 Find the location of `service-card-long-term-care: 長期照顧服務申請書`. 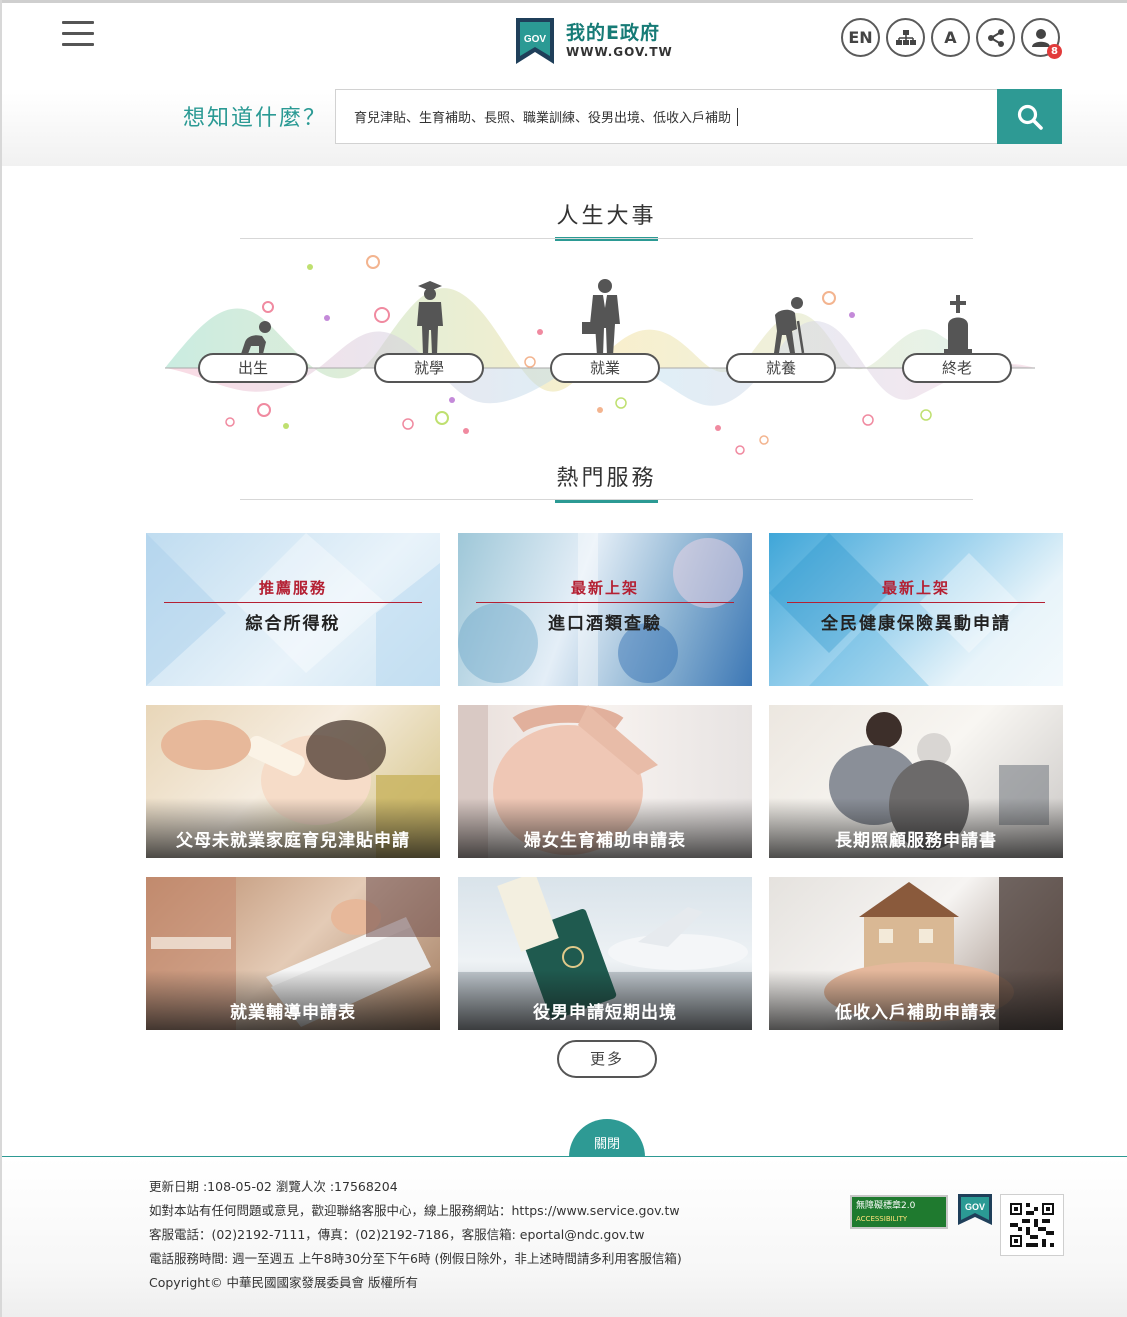

service-card-long-term-care: 長期照顧服務申請書 is located at coordinates (916, 781).